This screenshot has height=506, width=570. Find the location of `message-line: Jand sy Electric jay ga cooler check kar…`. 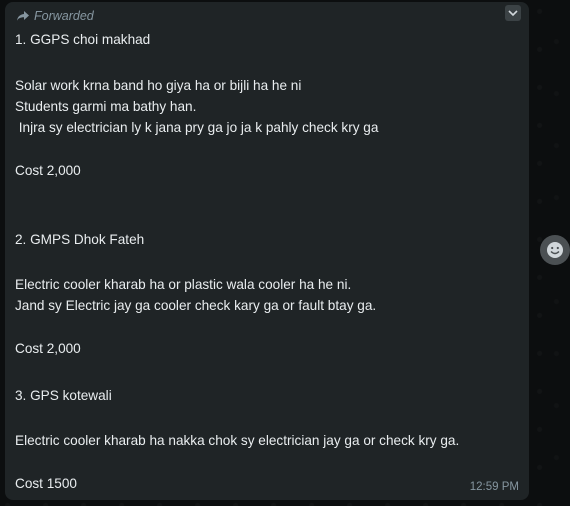

message-line: Jand sy Electric jay ga cooler check kar… is located at coordinates (196, 305).